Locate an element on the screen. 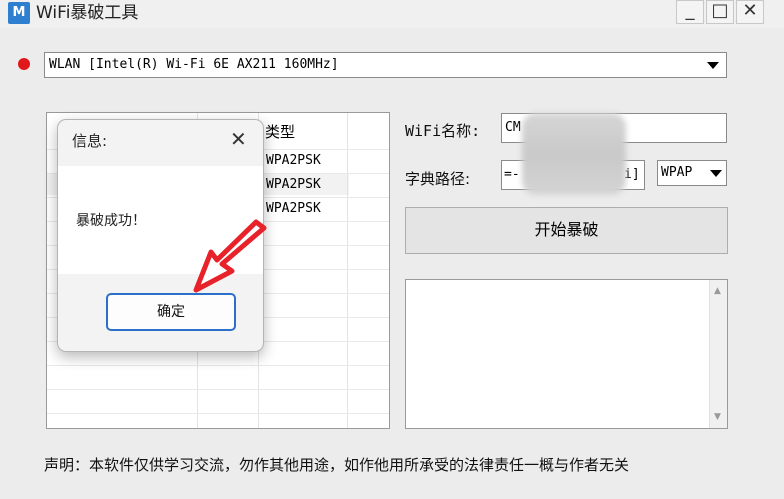 This screenshot has width=784, height=499. app-icon: M is located at coordinates (19, 13).